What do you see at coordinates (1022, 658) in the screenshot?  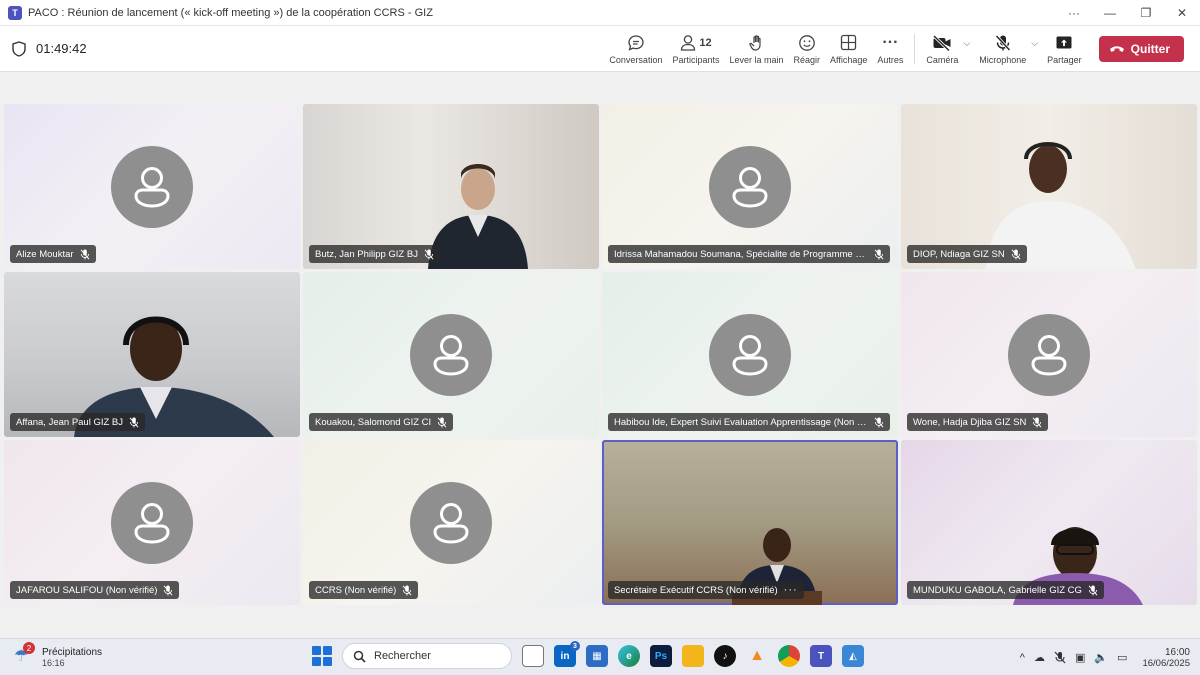 I see `chevron-up-icon: ^` at bounding box center [1022, 658].